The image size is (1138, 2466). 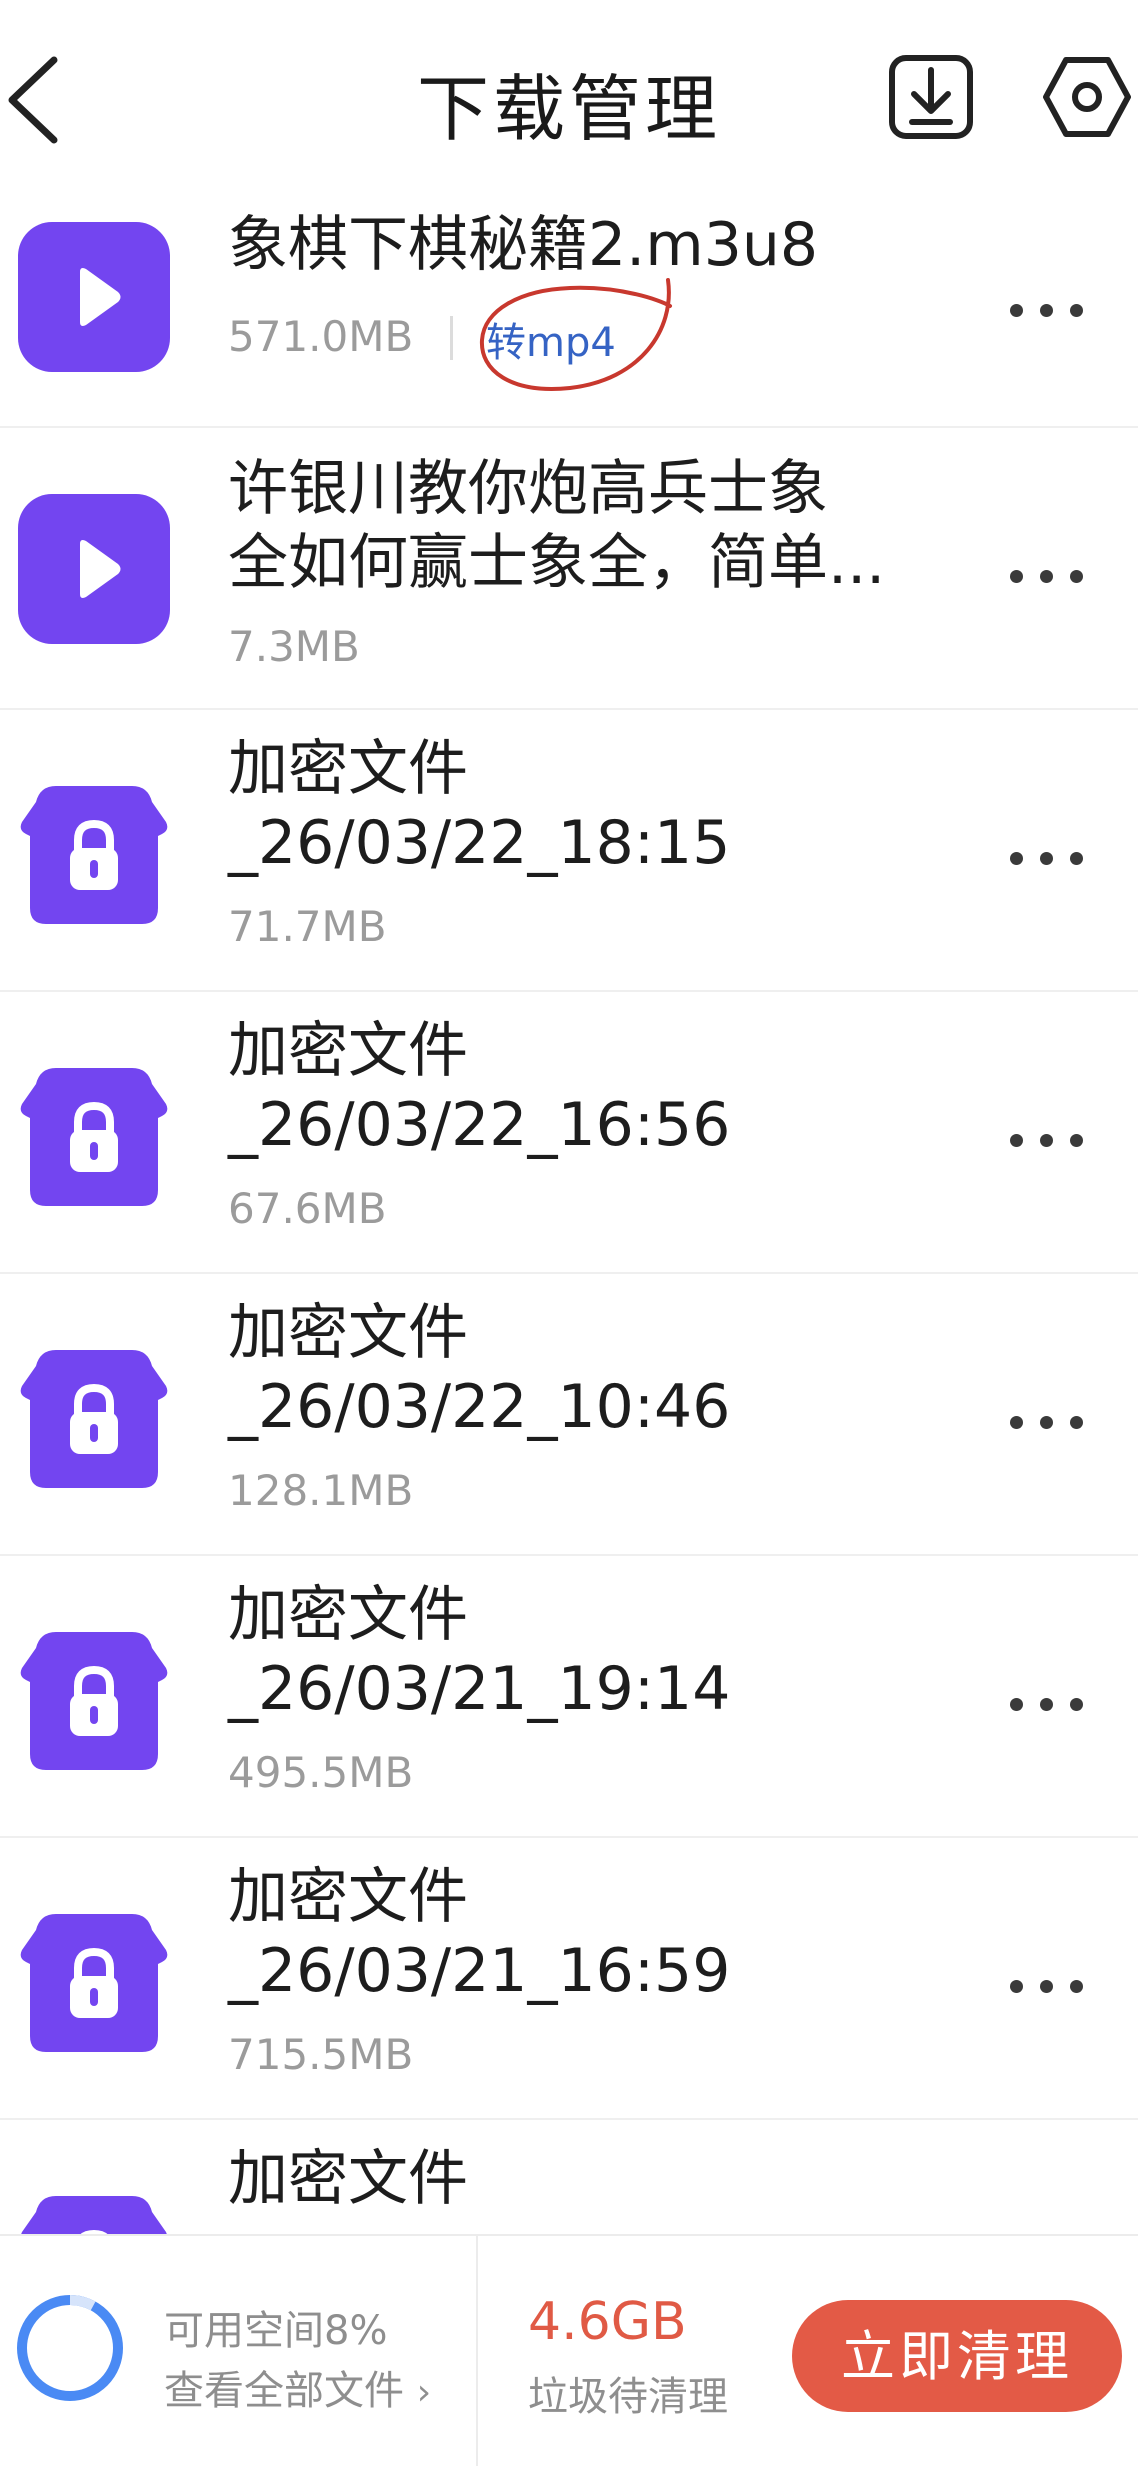 I want to click on file-name: 加密文件 _26/03/21_16:59, so click(x=479, y=1934).